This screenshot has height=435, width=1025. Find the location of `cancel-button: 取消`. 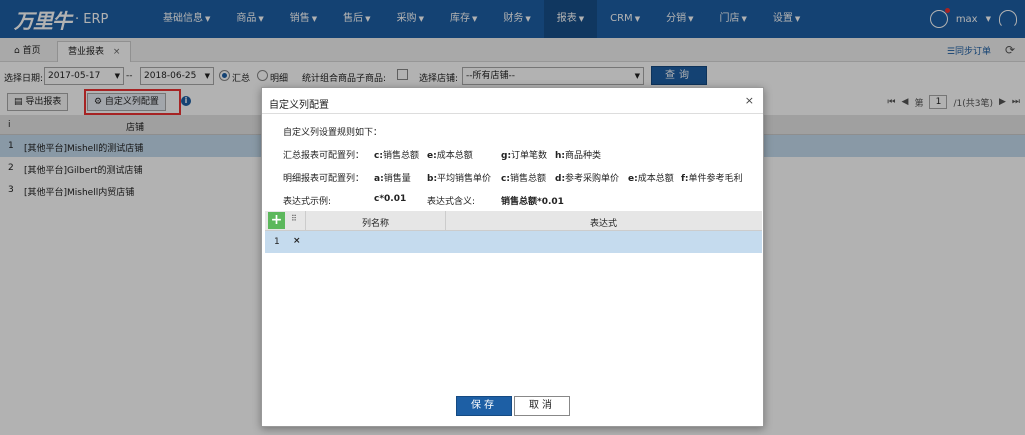

cancel-button: 取消 is located at coordinates (542, 406).